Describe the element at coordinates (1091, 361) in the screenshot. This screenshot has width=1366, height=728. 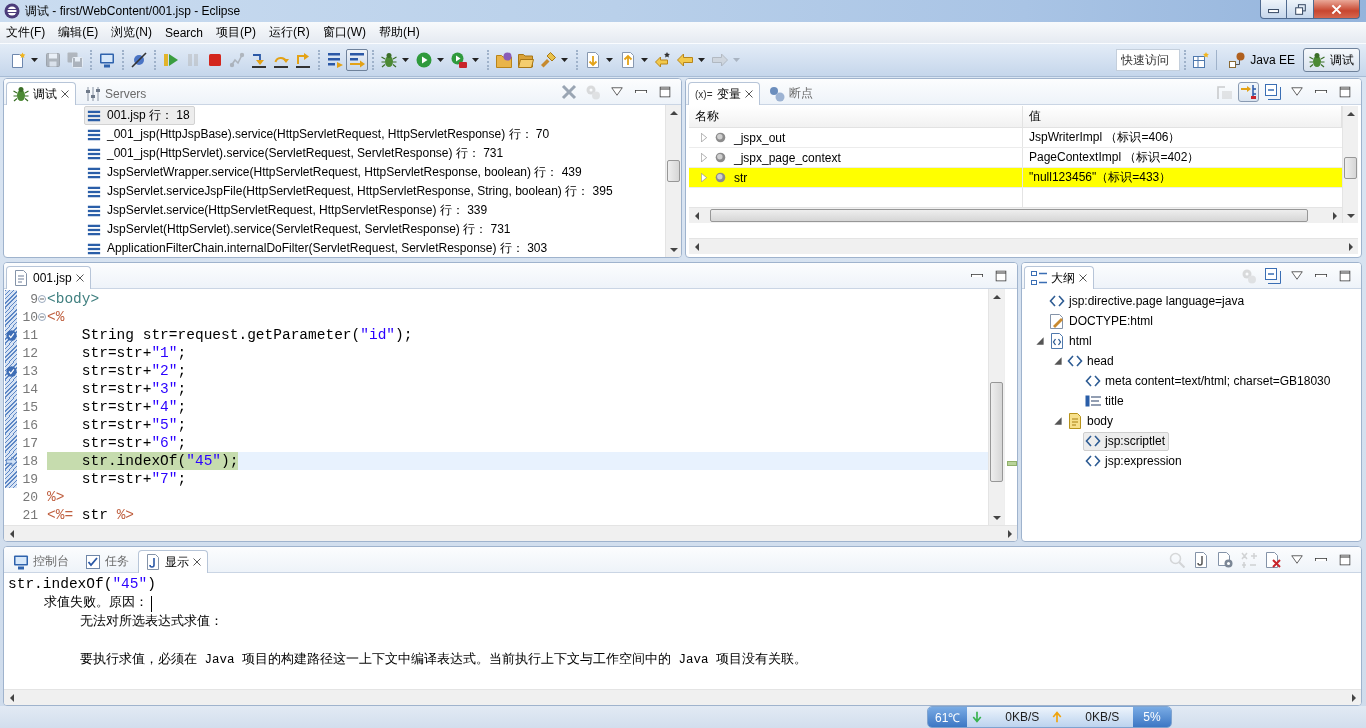
I see `outline-node: head` at that location.